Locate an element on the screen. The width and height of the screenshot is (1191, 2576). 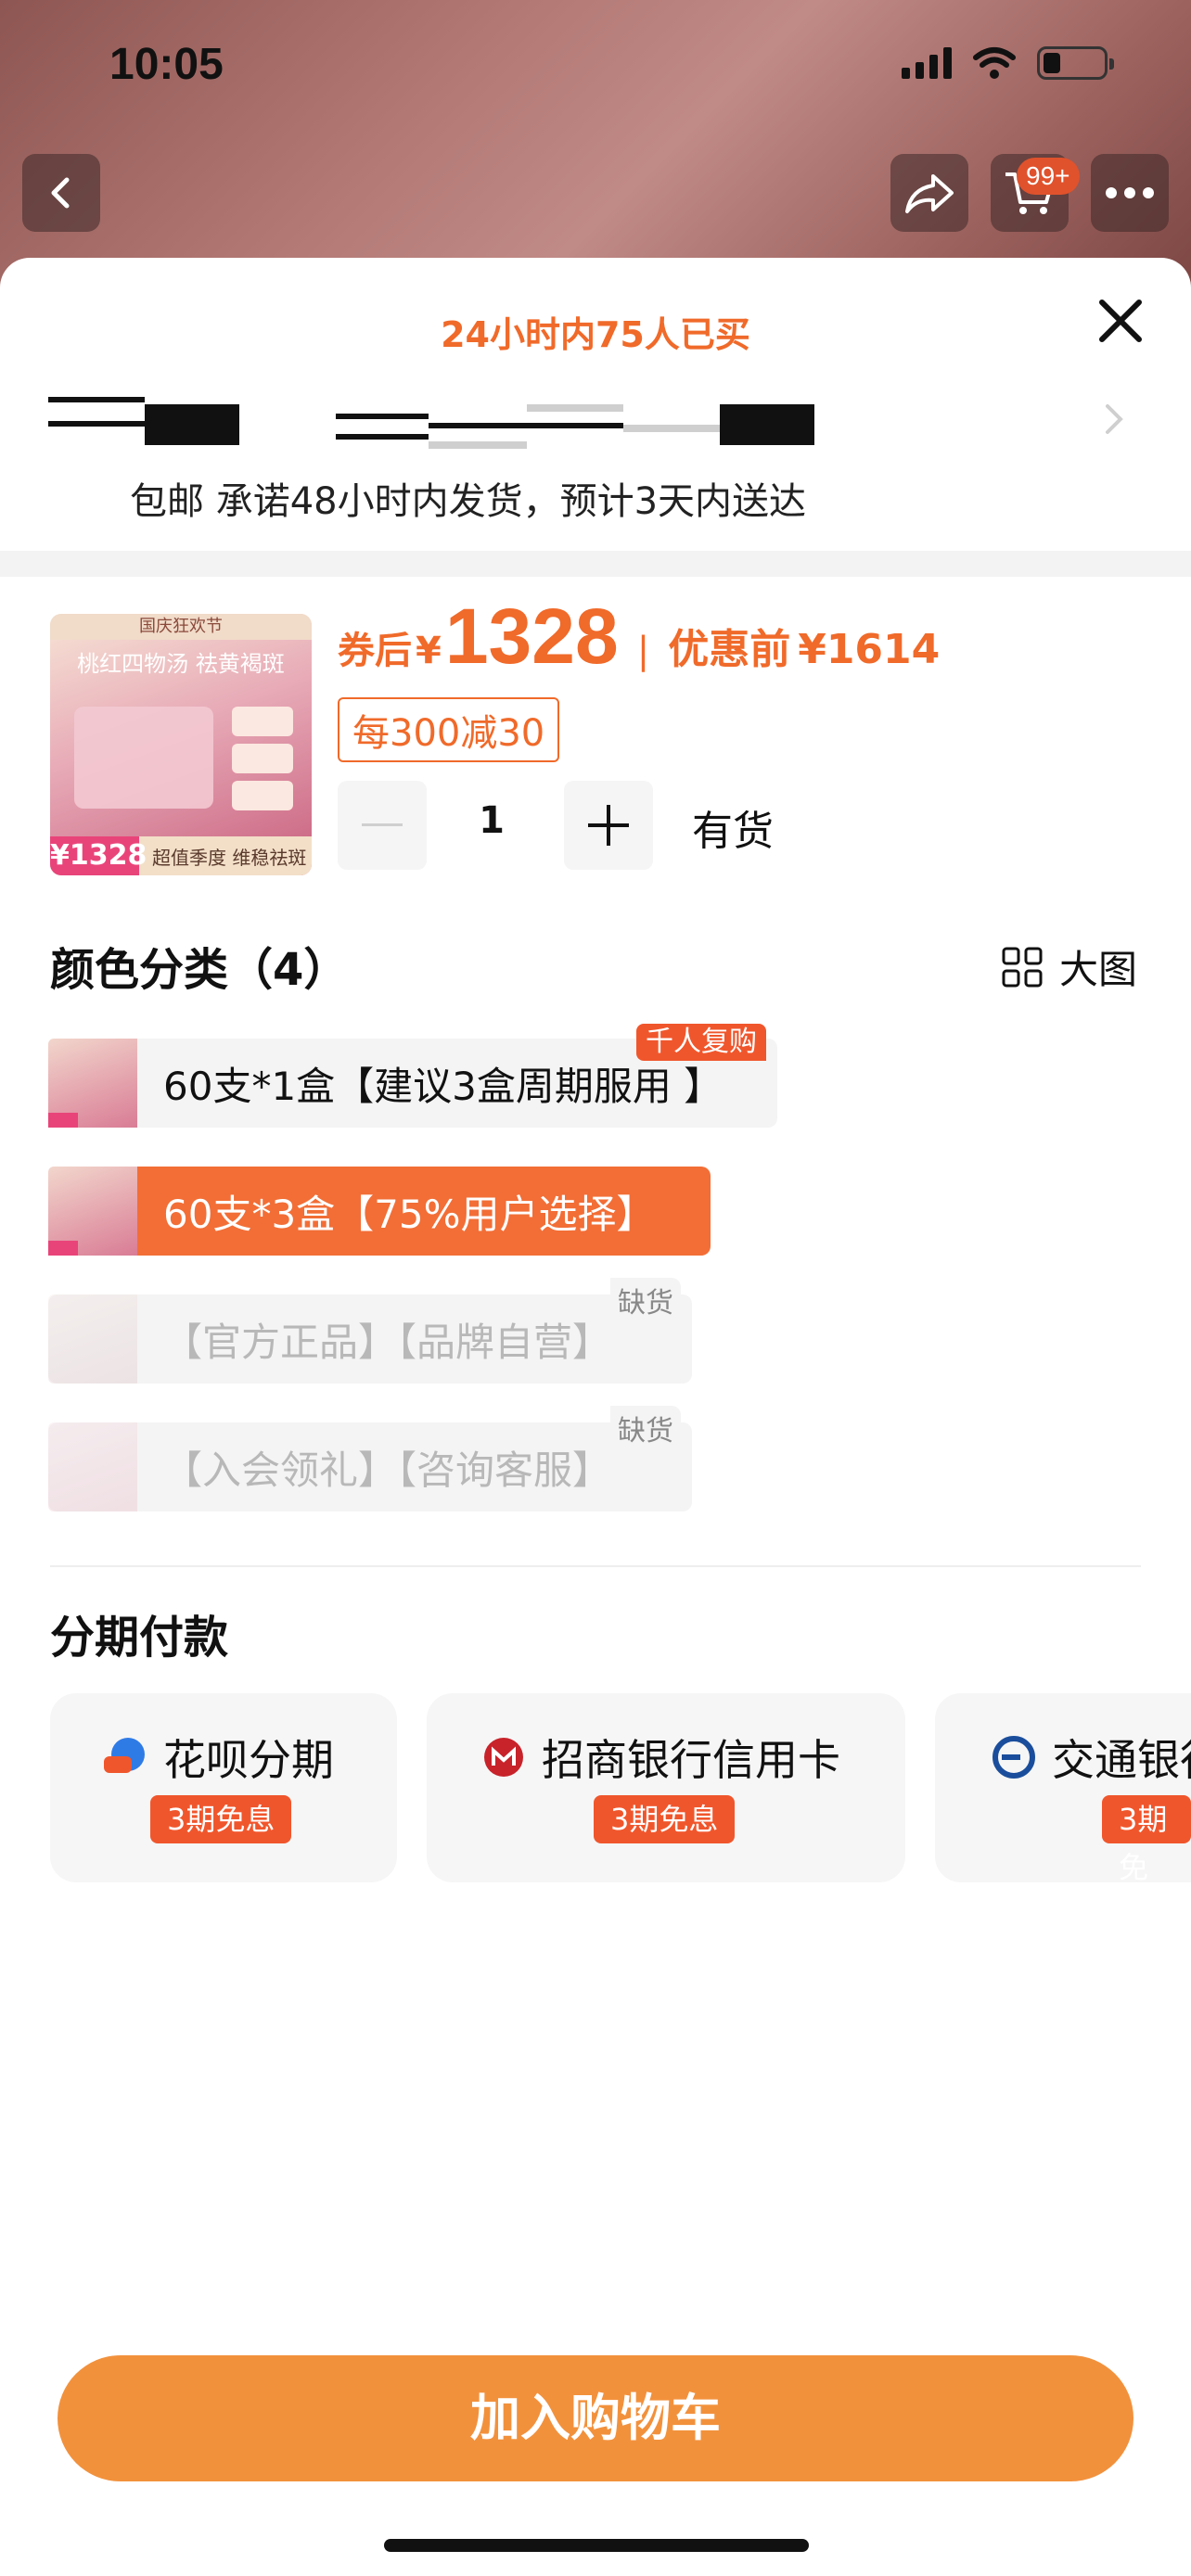
chevron-right-icon is located at coordinates (1114, 419).